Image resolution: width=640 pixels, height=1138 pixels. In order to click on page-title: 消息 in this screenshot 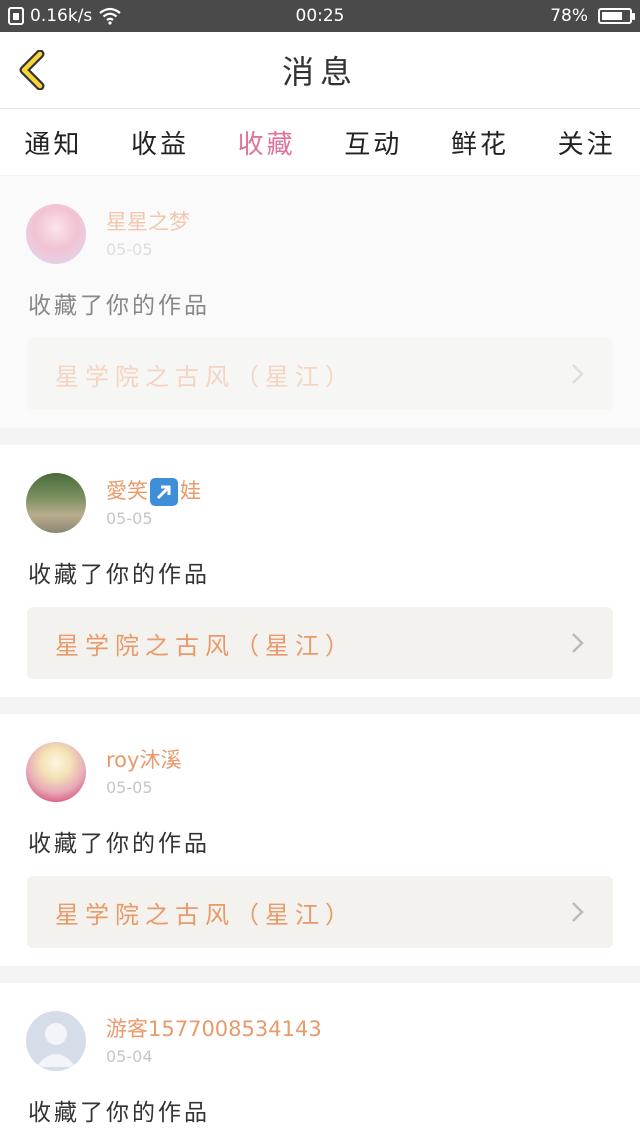, I will do `click(319, 72)`.